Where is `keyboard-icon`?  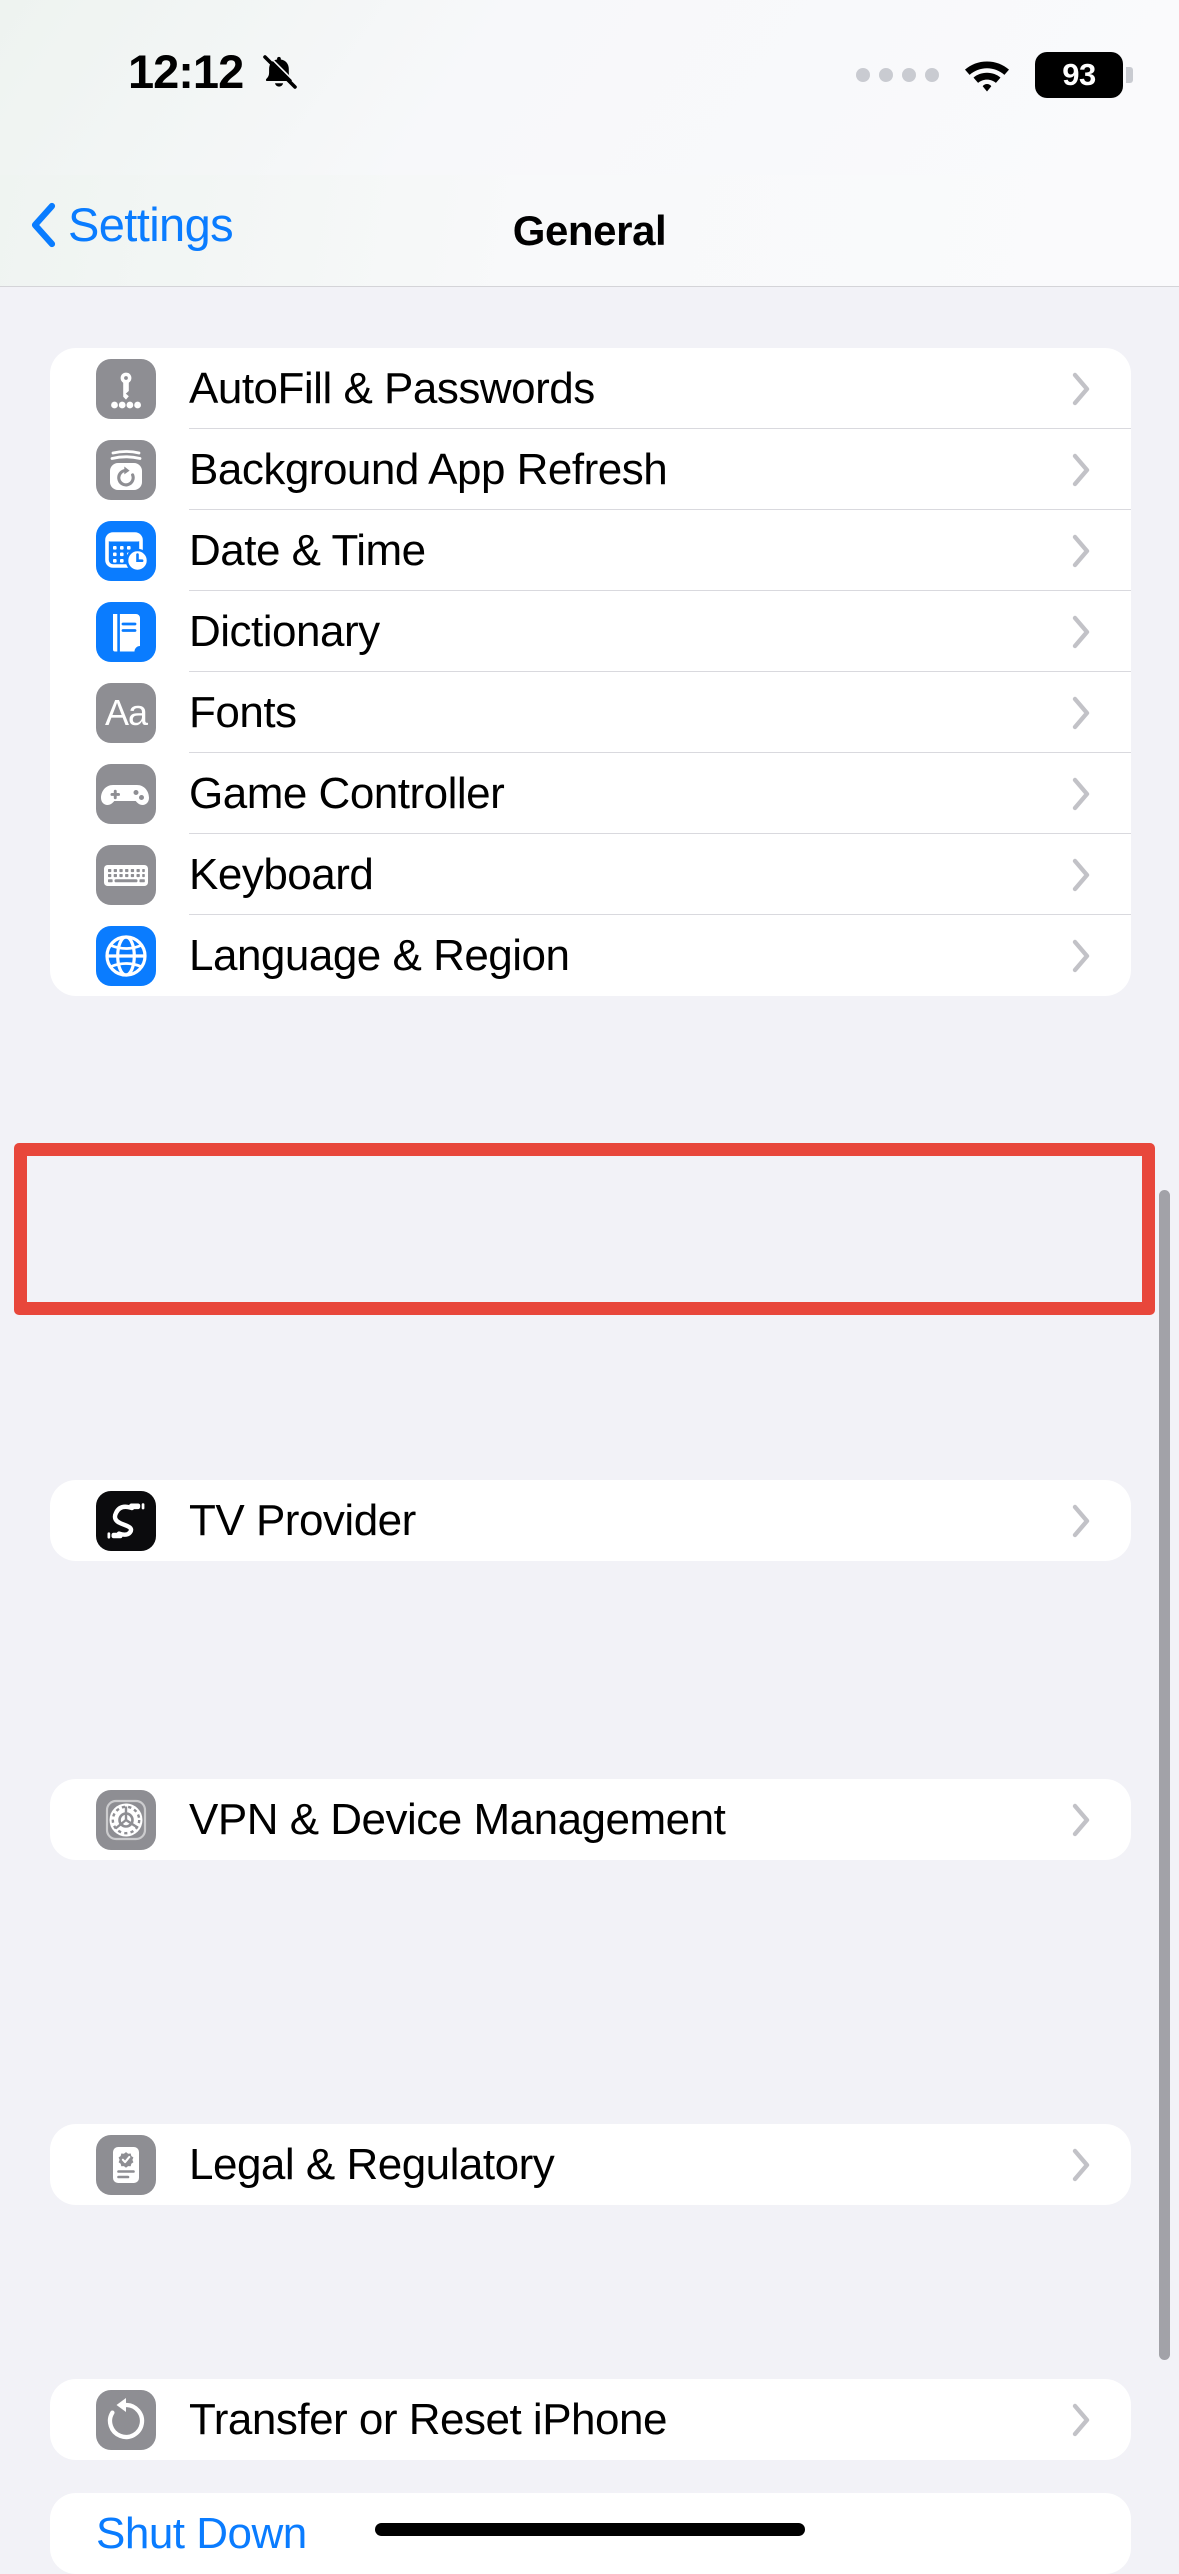
keyboard-icon is located at coordinates (126, 874).